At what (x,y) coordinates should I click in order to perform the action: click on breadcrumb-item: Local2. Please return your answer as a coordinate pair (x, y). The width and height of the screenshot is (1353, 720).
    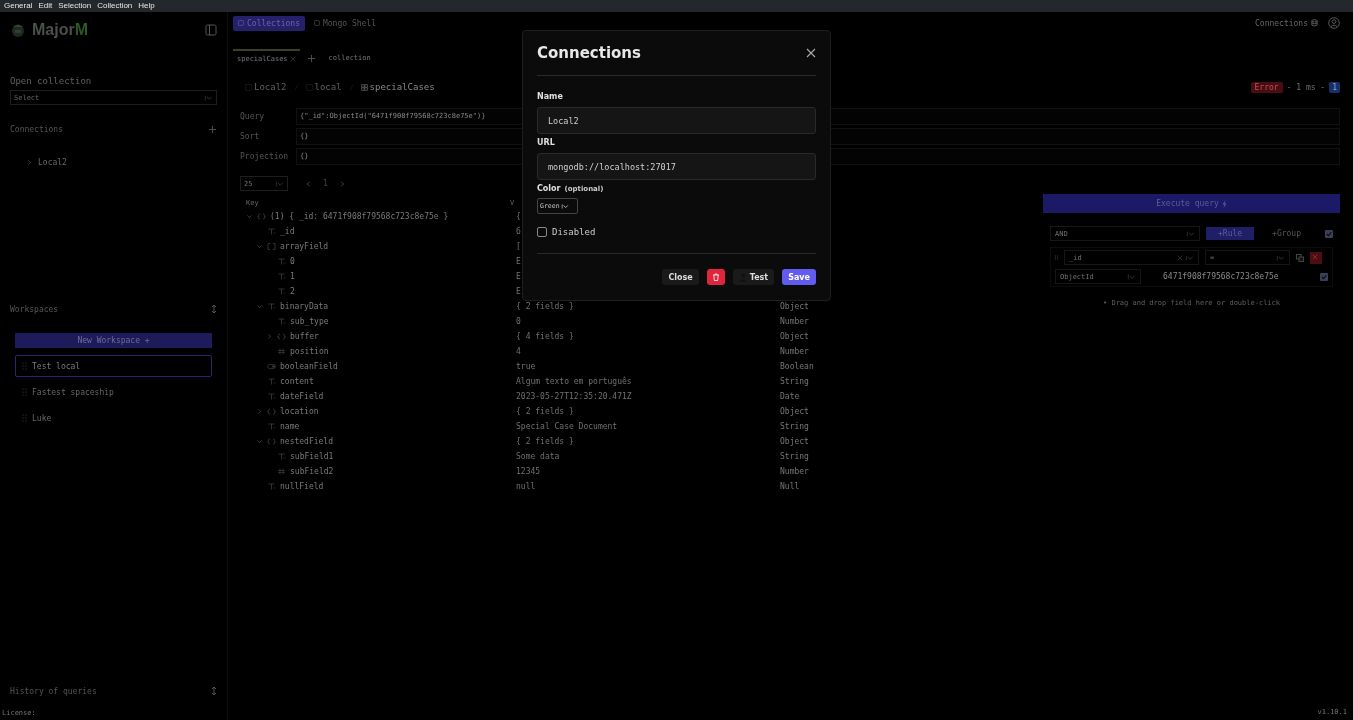
    Looking at the image, I should click on (270, 87).